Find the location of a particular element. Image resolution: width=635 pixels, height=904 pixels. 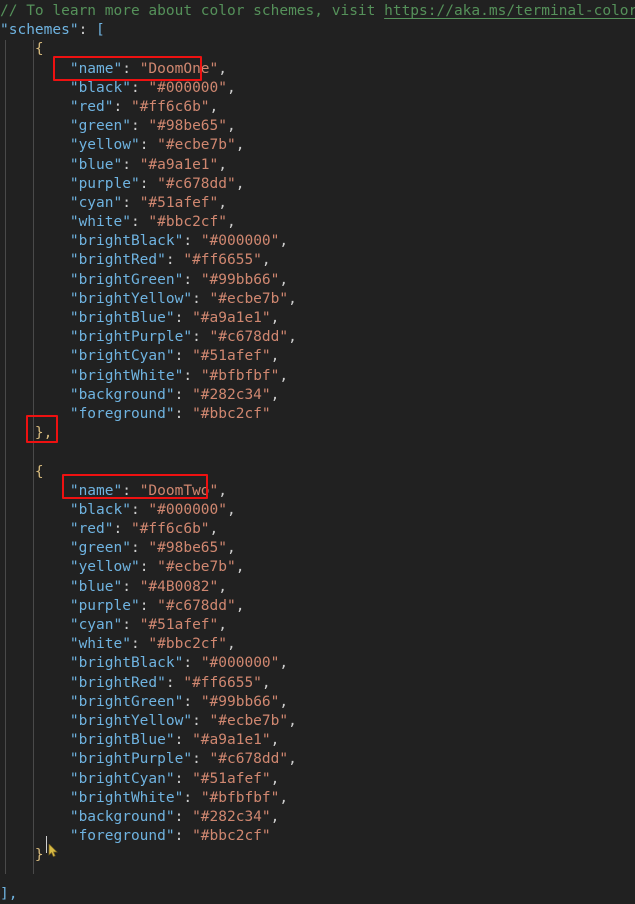

property-key: "blue" is located at coordinates (96, 586).